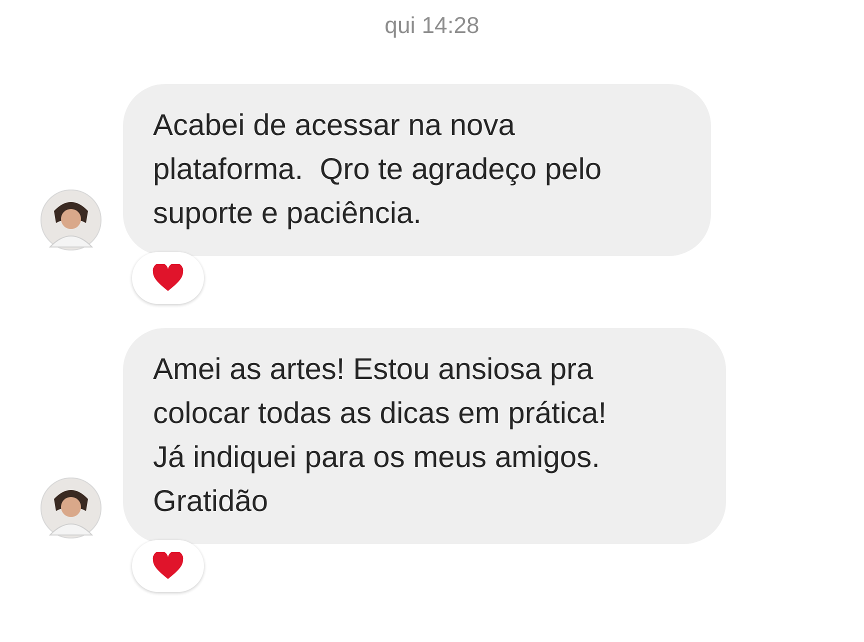 Image resolution: width=864 pixels, height=642 pixels. Describe the element at coordinates (432, 25) in the screenshot. I see `timestamp: qui 14:28` at that location.